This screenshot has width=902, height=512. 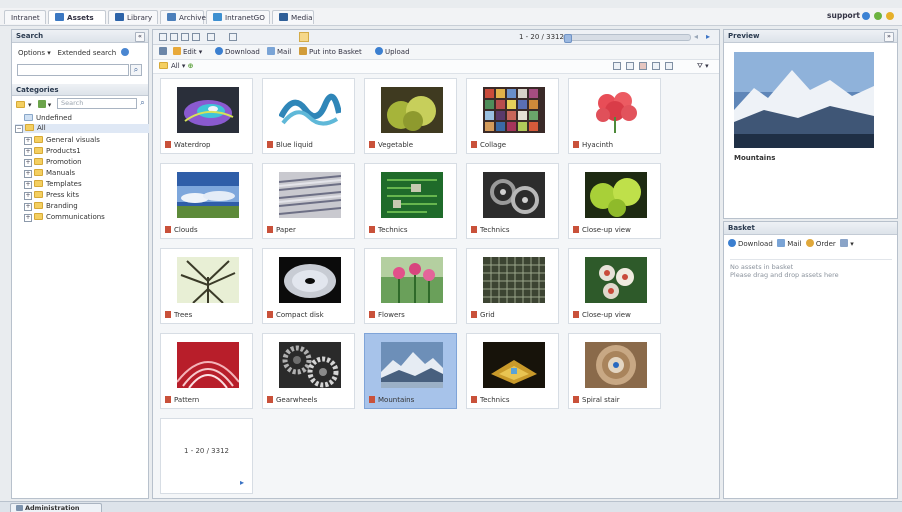 I want to click on table-icon, so click(x=669, y=66).